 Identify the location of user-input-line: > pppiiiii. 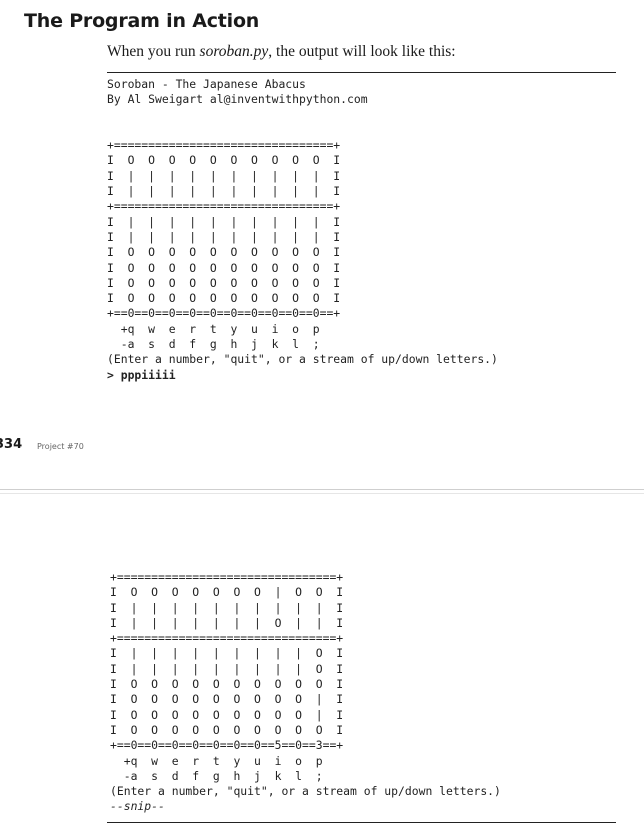
(141, 374).